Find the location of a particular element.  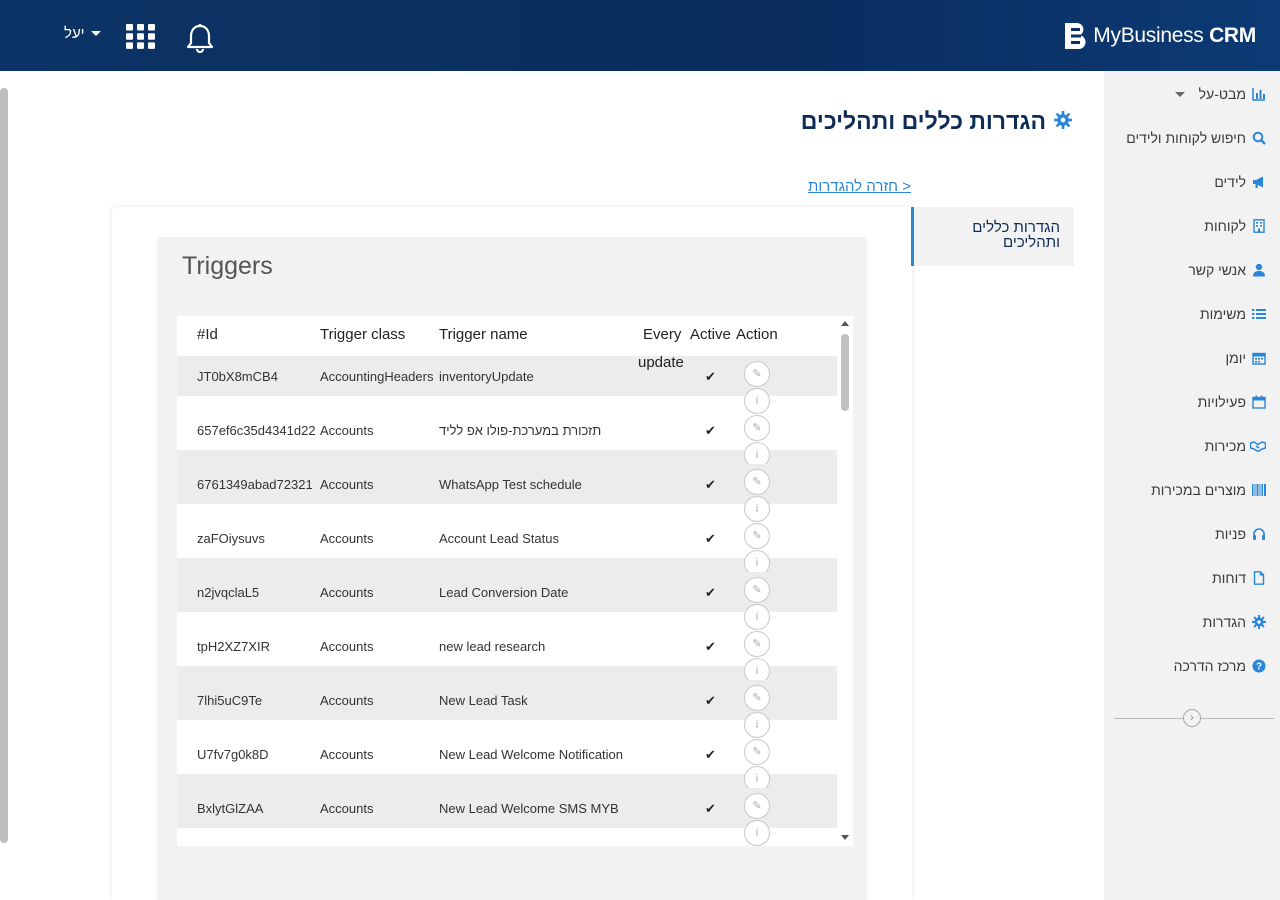

sidebar-item-search: חיפוש לקוחות ולידים is located at coordinates (1196, 138).